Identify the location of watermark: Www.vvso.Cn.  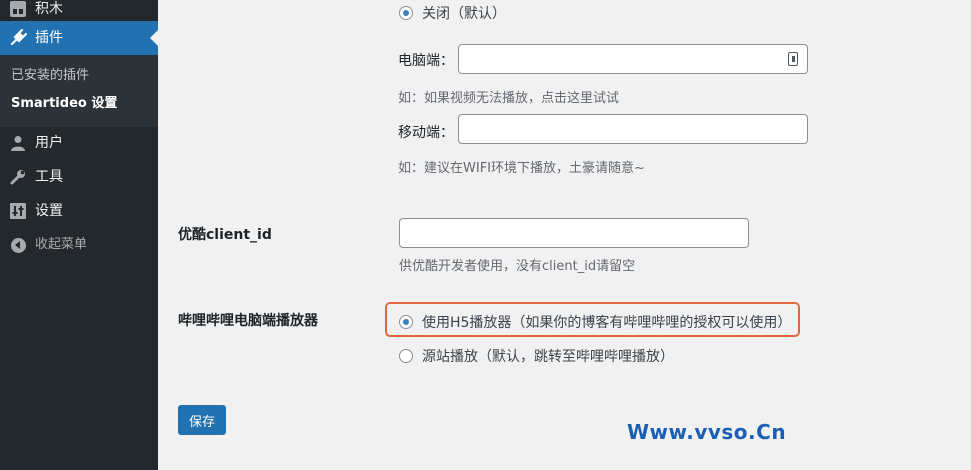
(707, 432).